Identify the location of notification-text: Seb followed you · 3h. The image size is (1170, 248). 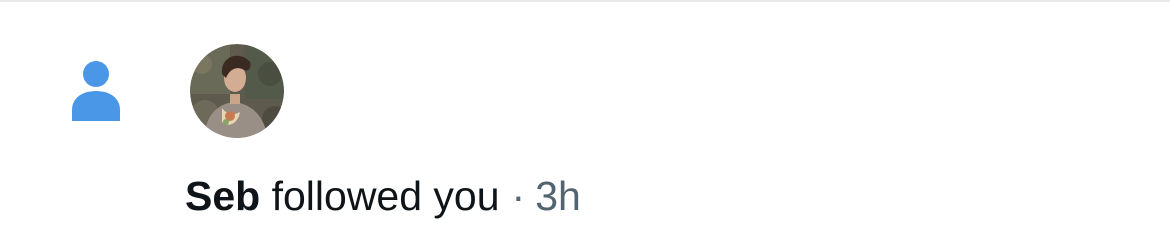
(383, 196).